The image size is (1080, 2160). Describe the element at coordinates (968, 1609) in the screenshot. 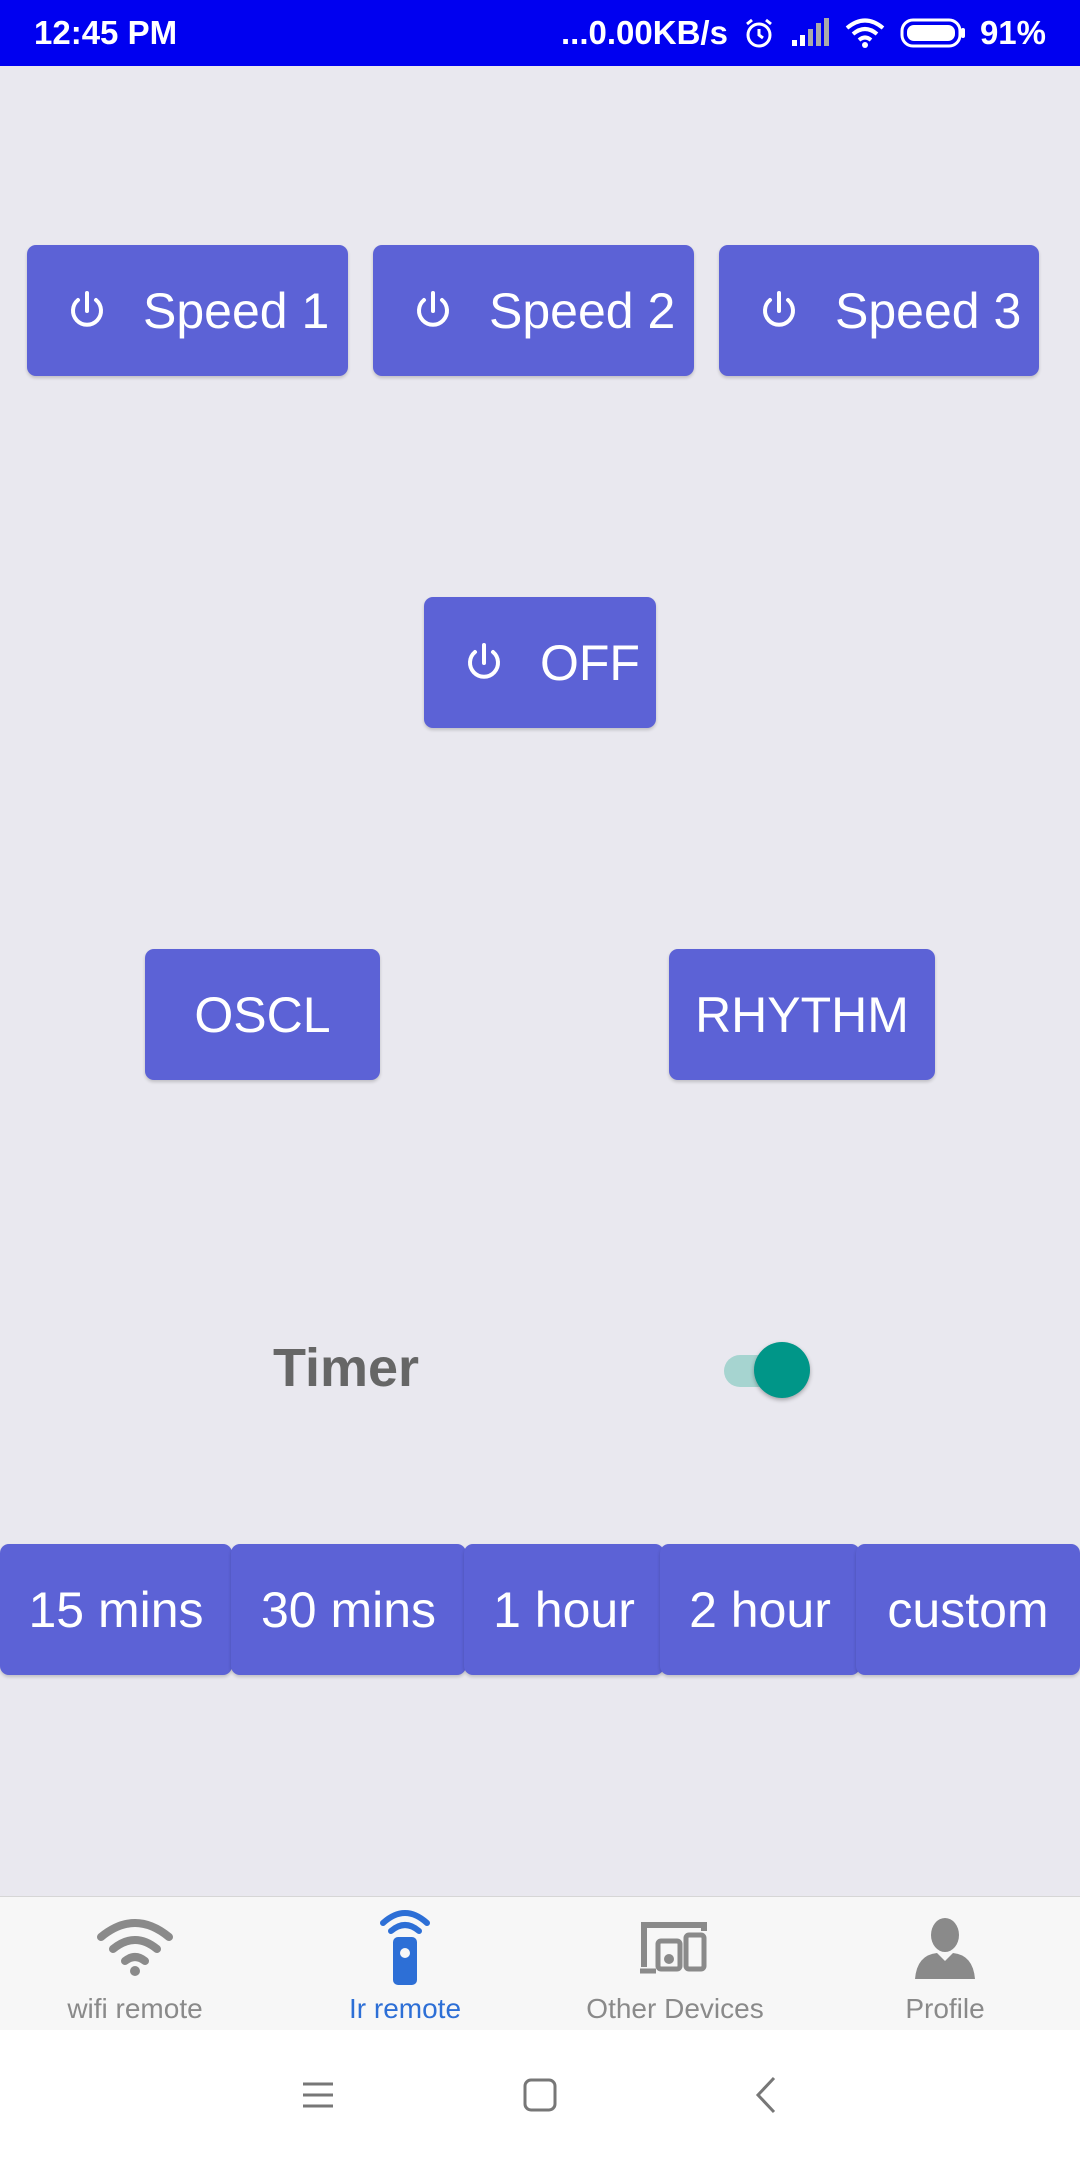

I see `timer-custom-button: custom` at that location.